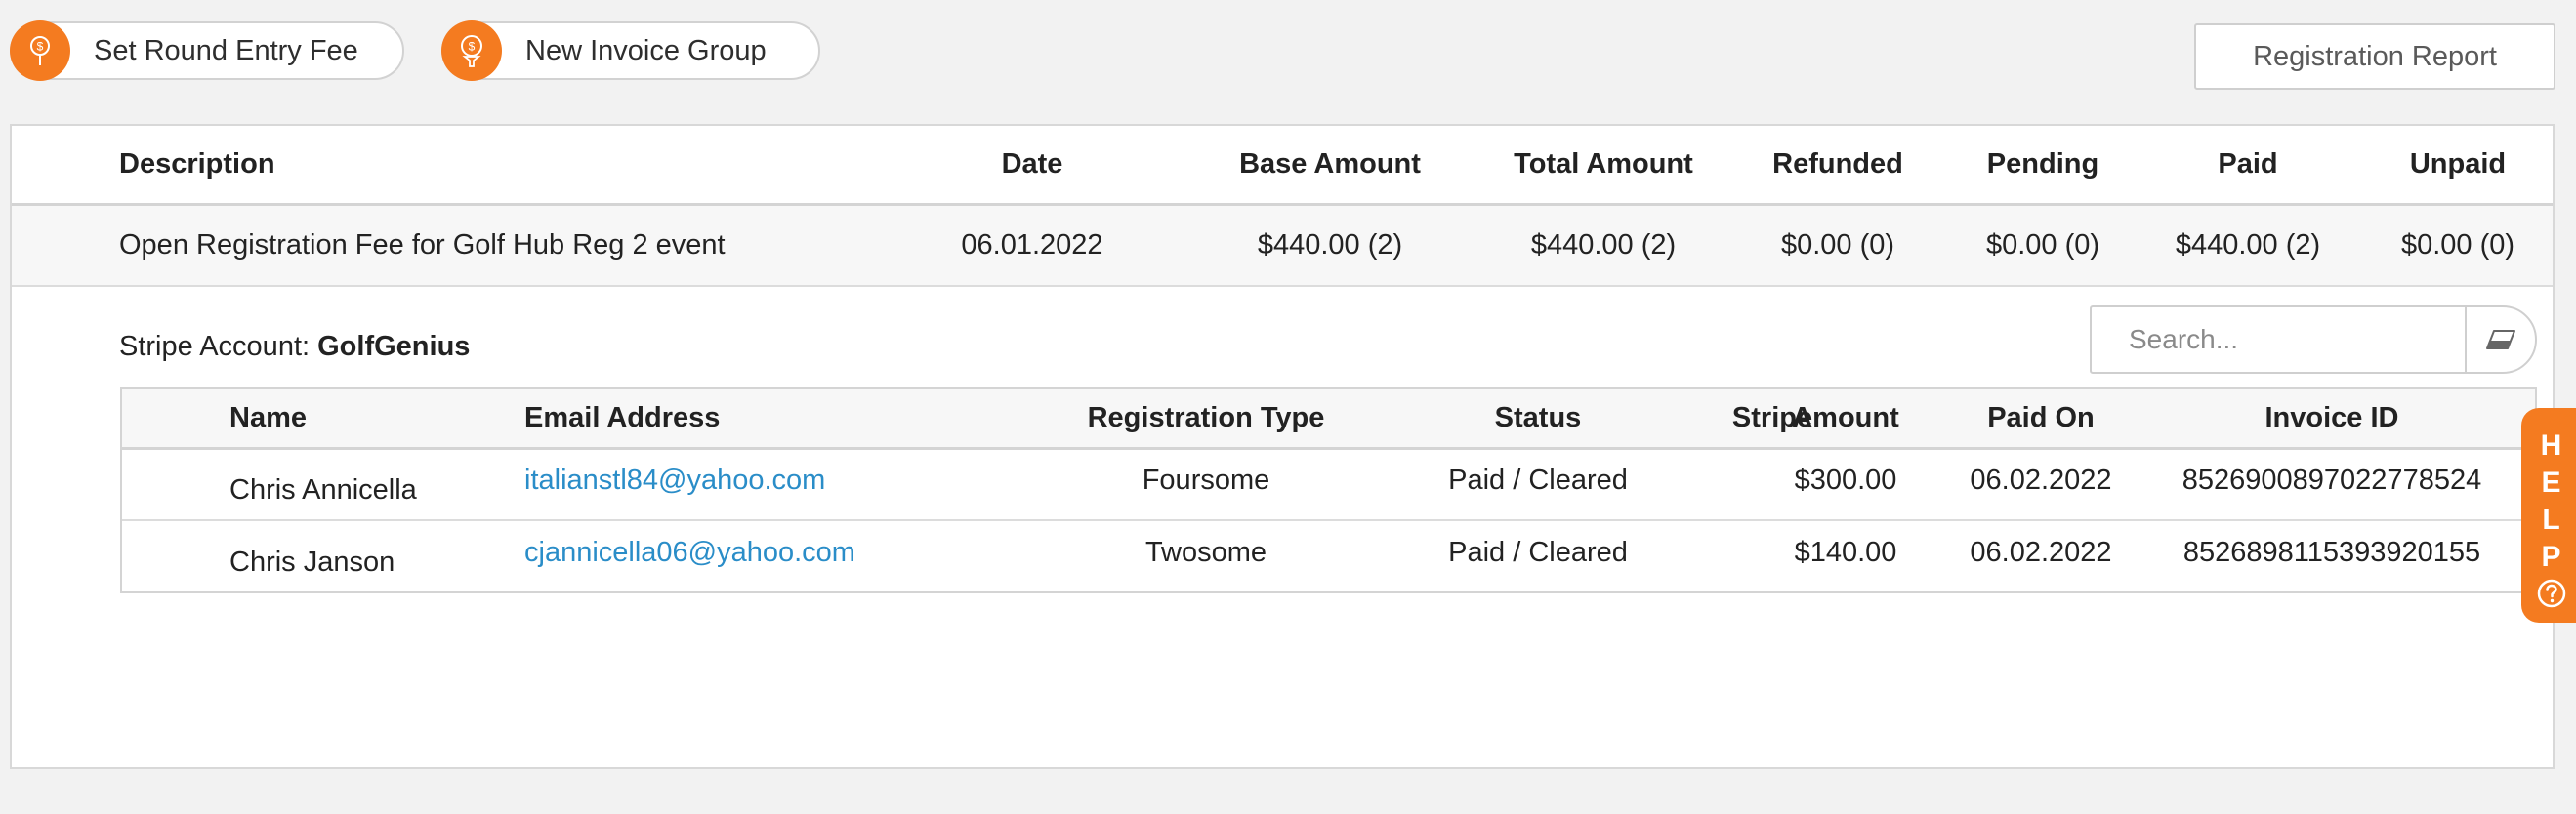 The image size is (2576, 814). I want to click on fee-unpaid: $0.00 (0), so click(2457, 245).